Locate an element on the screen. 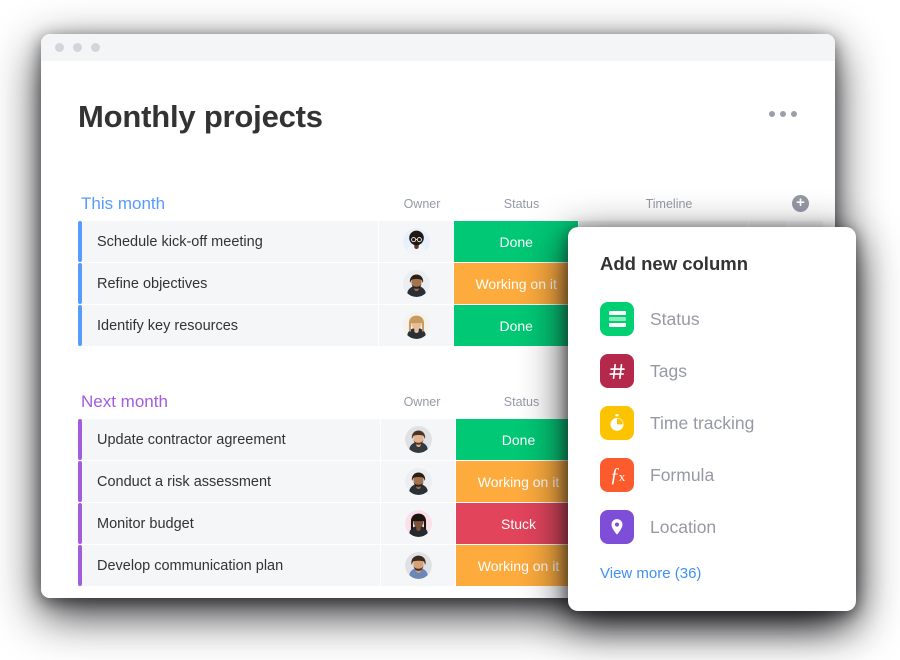 This screenshot has width=900, height=660. task-name-cell: Identify key resources is located at coordinates (231, 325).